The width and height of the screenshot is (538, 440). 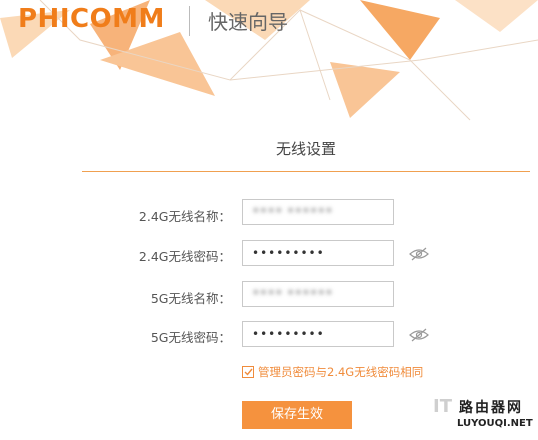 What do you see at coordinates (190, 337) in the screenshot?
I see `password-5g-label: 5G无线密码：` at bounding box center [190, 337].